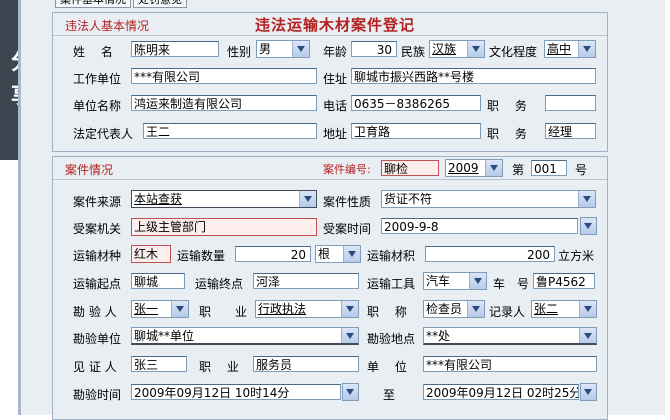  I want to click on itime-label: 勘验时间, so click(97, 395).